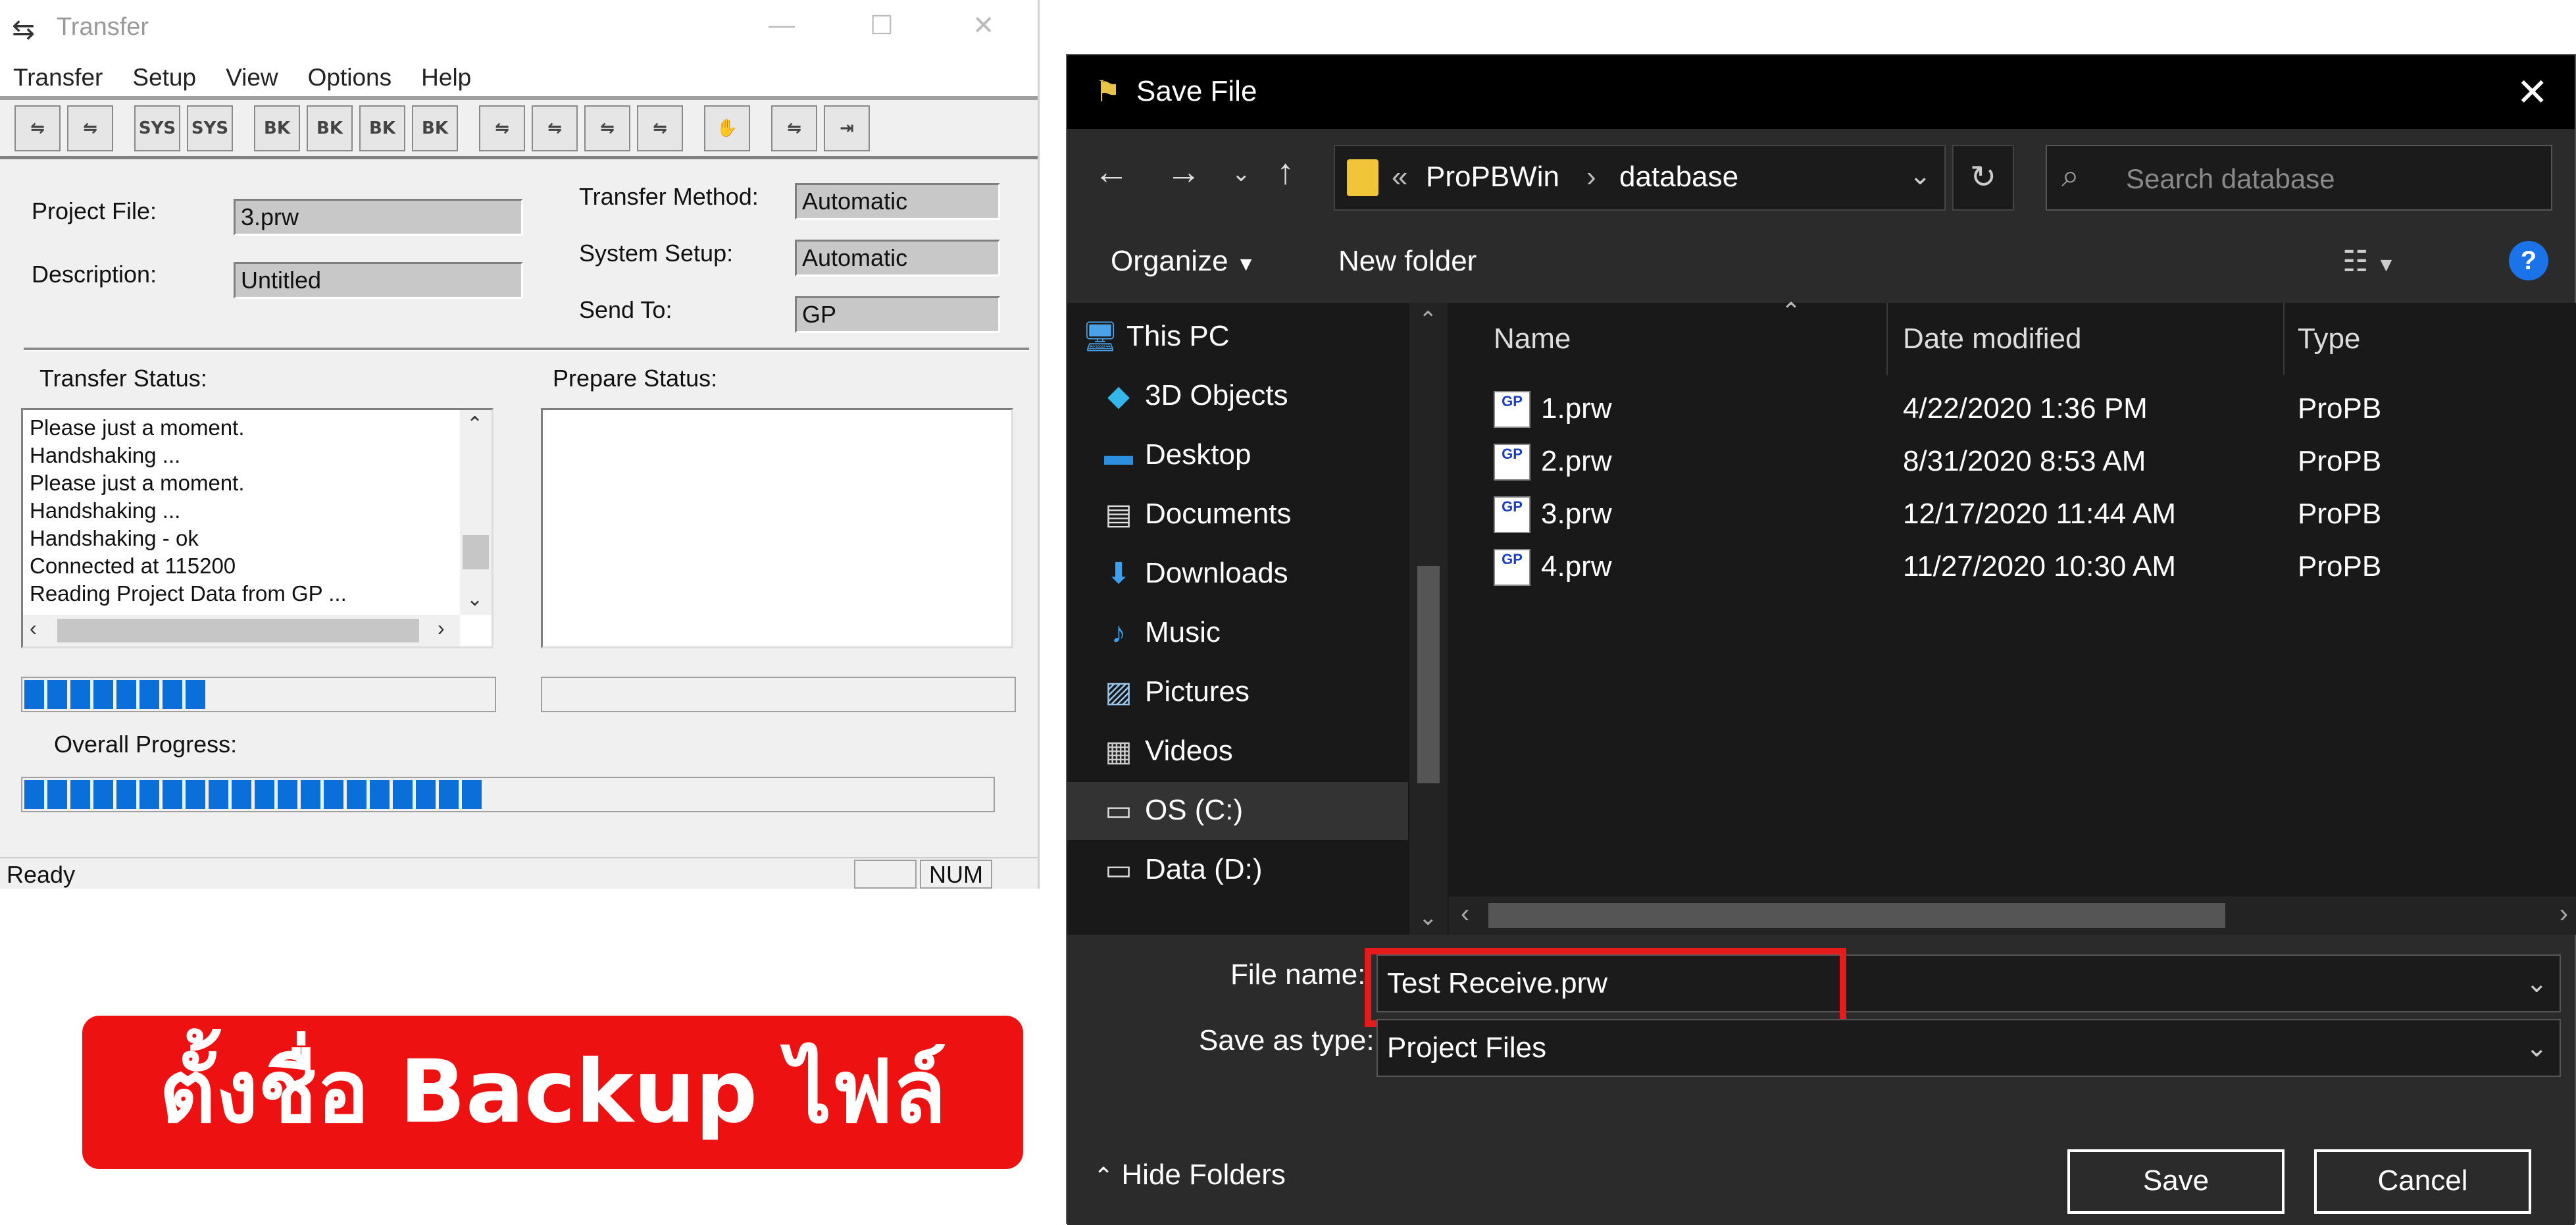 The height and width of the screenshot is (1225, 2576). Describe the element at coordinates (1118, 692) in the screenshot. I see `pictures-icon: ▨` at that location.